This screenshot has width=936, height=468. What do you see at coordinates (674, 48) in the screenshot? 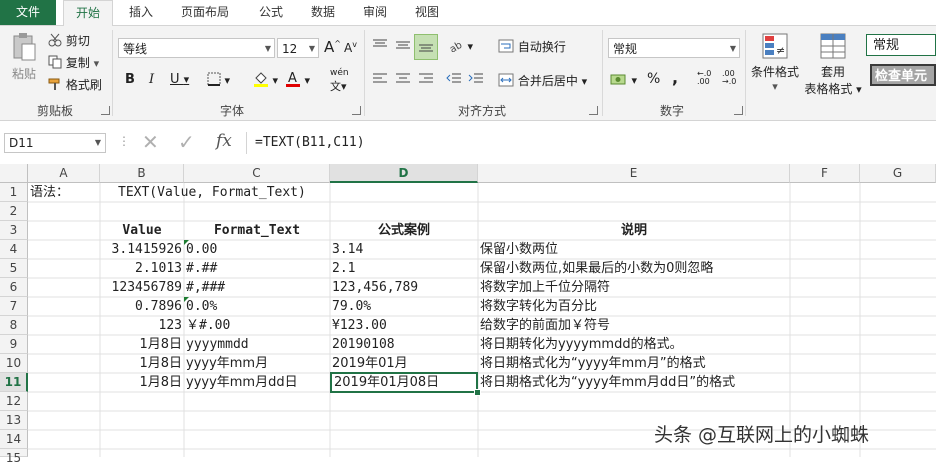
I see `number-format-select: 常规 ▼` at bounding box center [674, 48].